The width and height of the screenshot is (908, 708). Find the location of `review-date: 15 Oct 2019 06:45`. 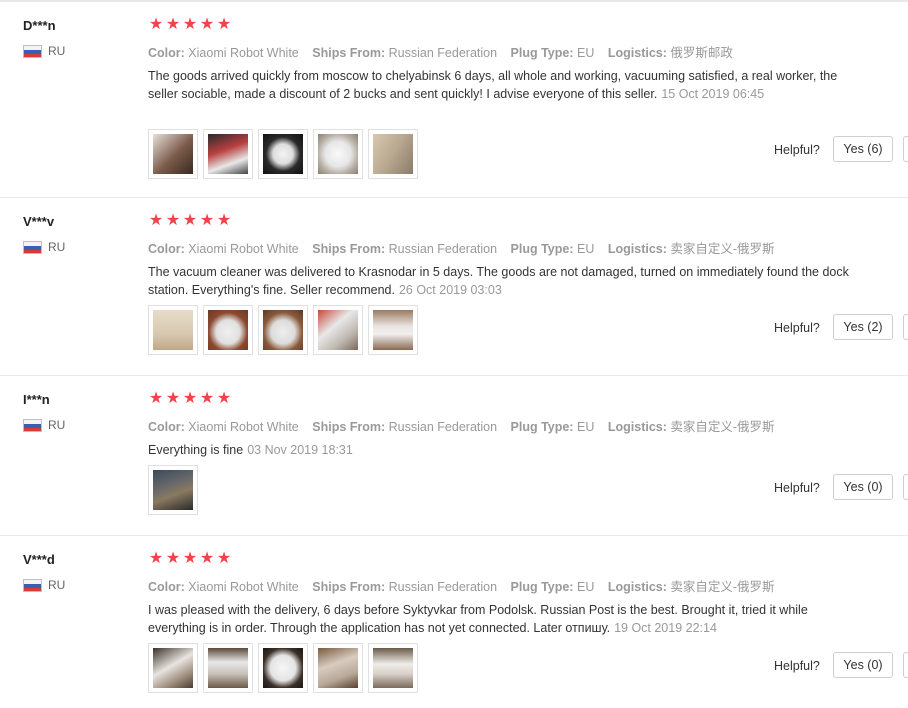

review-date: 15 Oct 2019 06:45 is located at coordinates (713, 94).